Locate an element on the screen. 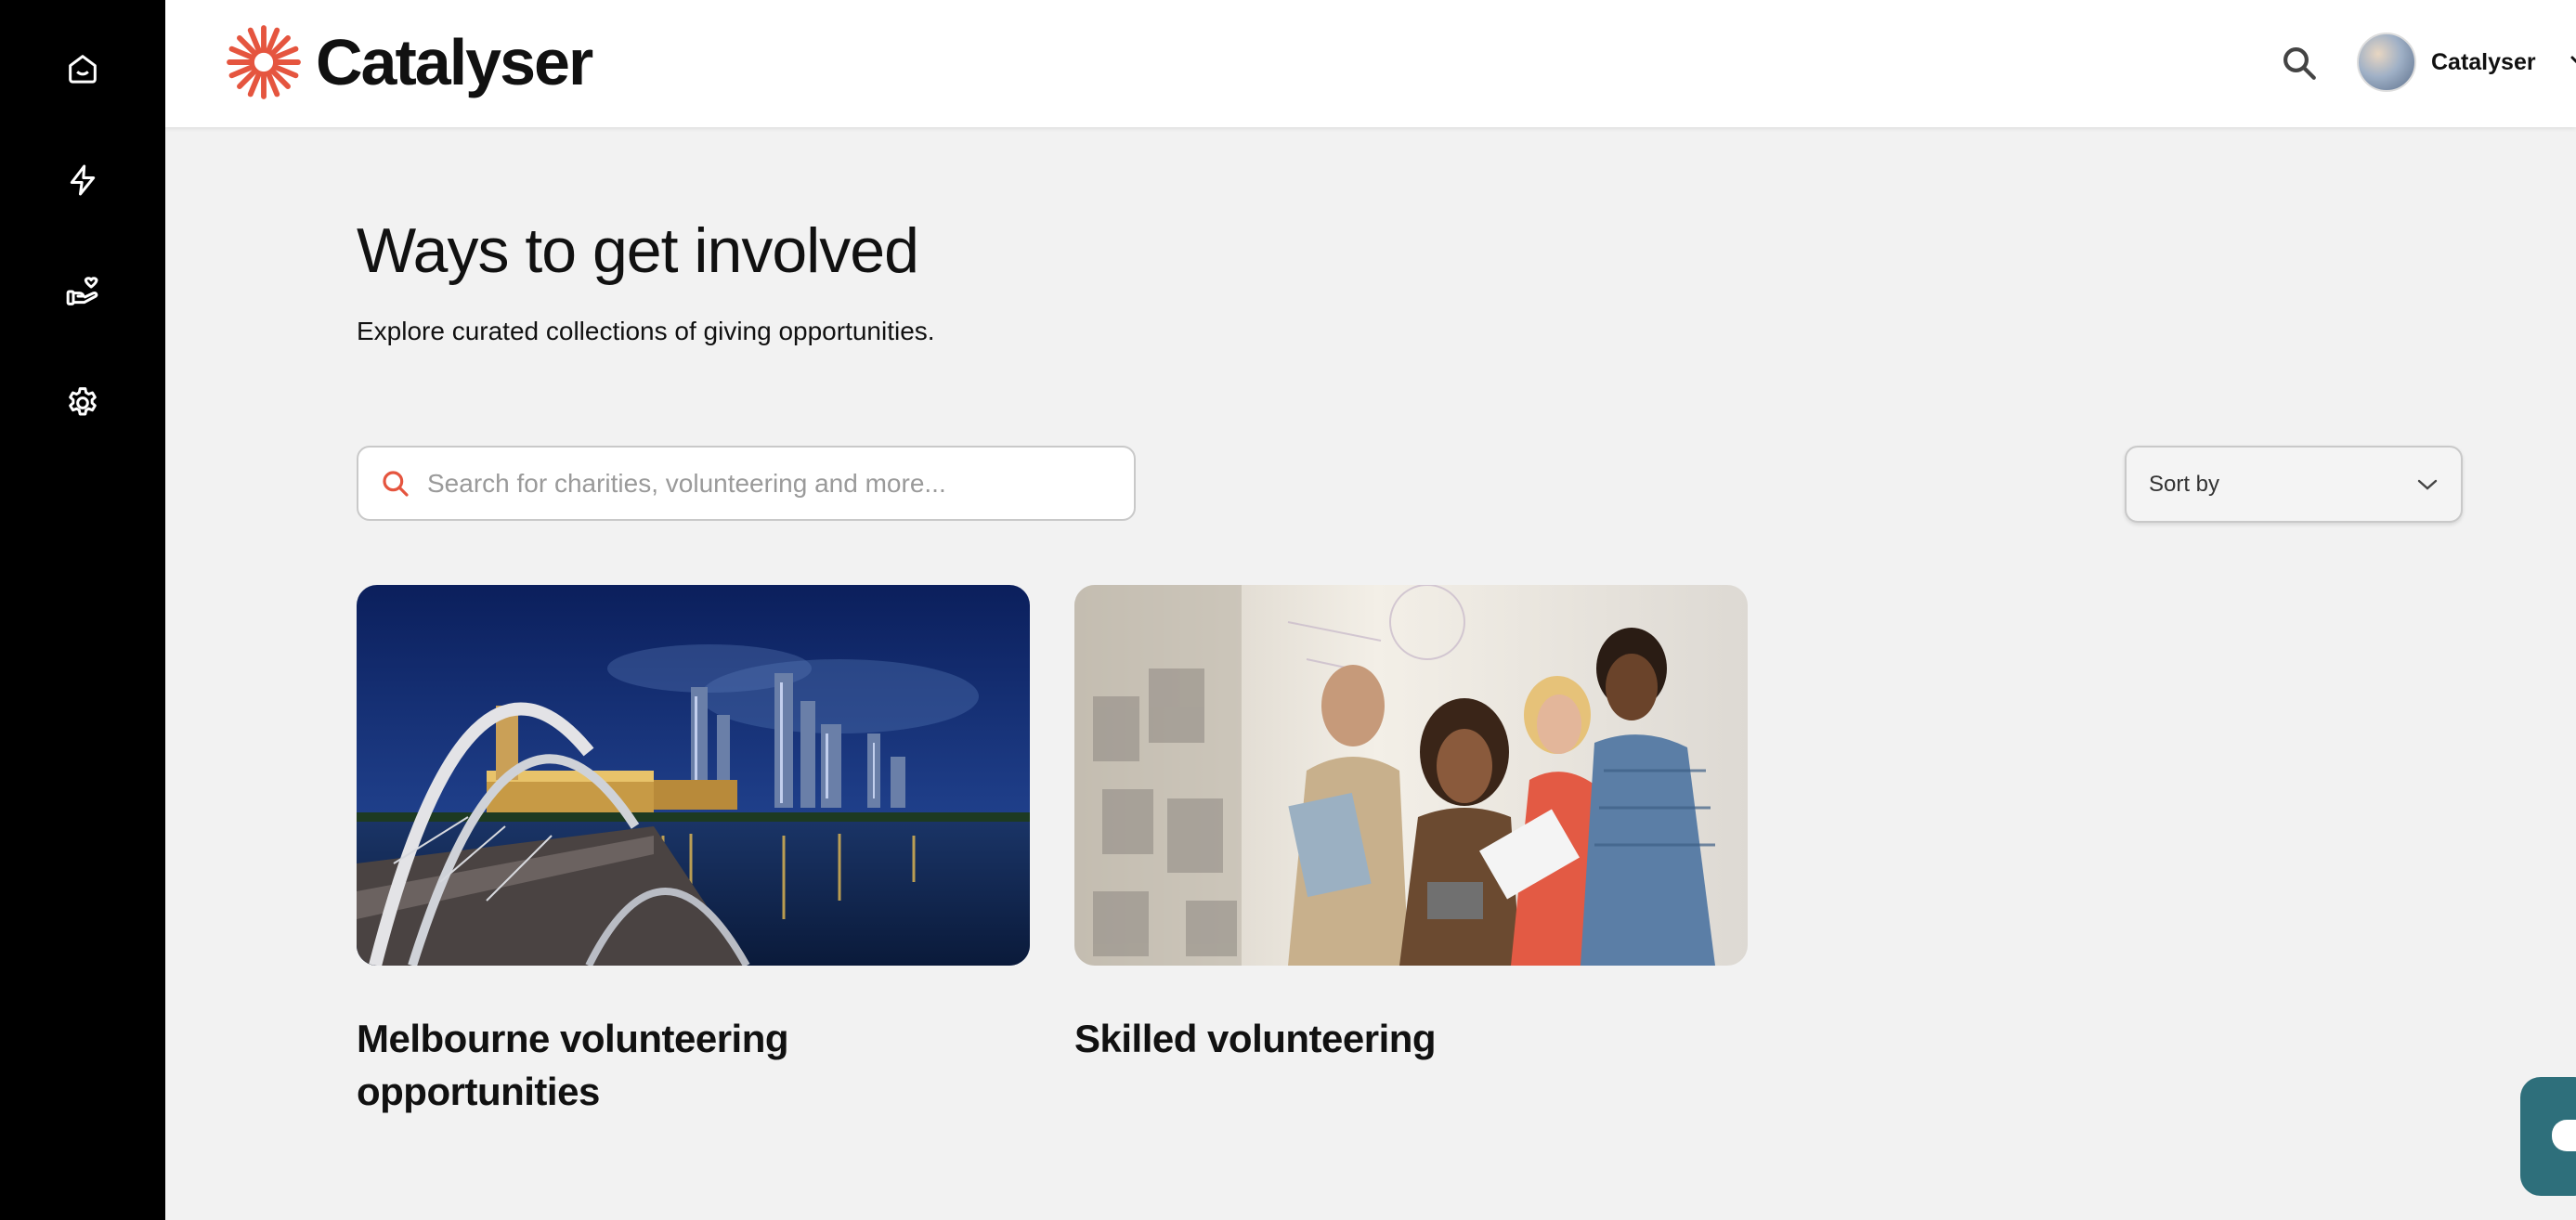 The width and height of the screenshot is (2576, 1220). sidebar is located at coordinates (82, 610).